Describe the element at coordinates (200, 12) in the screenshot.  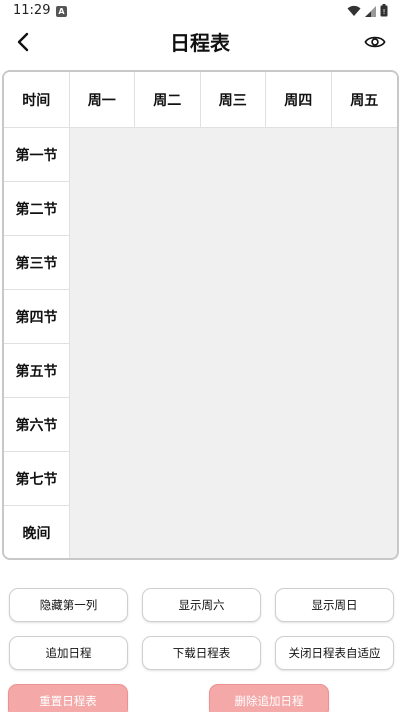
I see `status-bar: 11:29 A !` at that location.